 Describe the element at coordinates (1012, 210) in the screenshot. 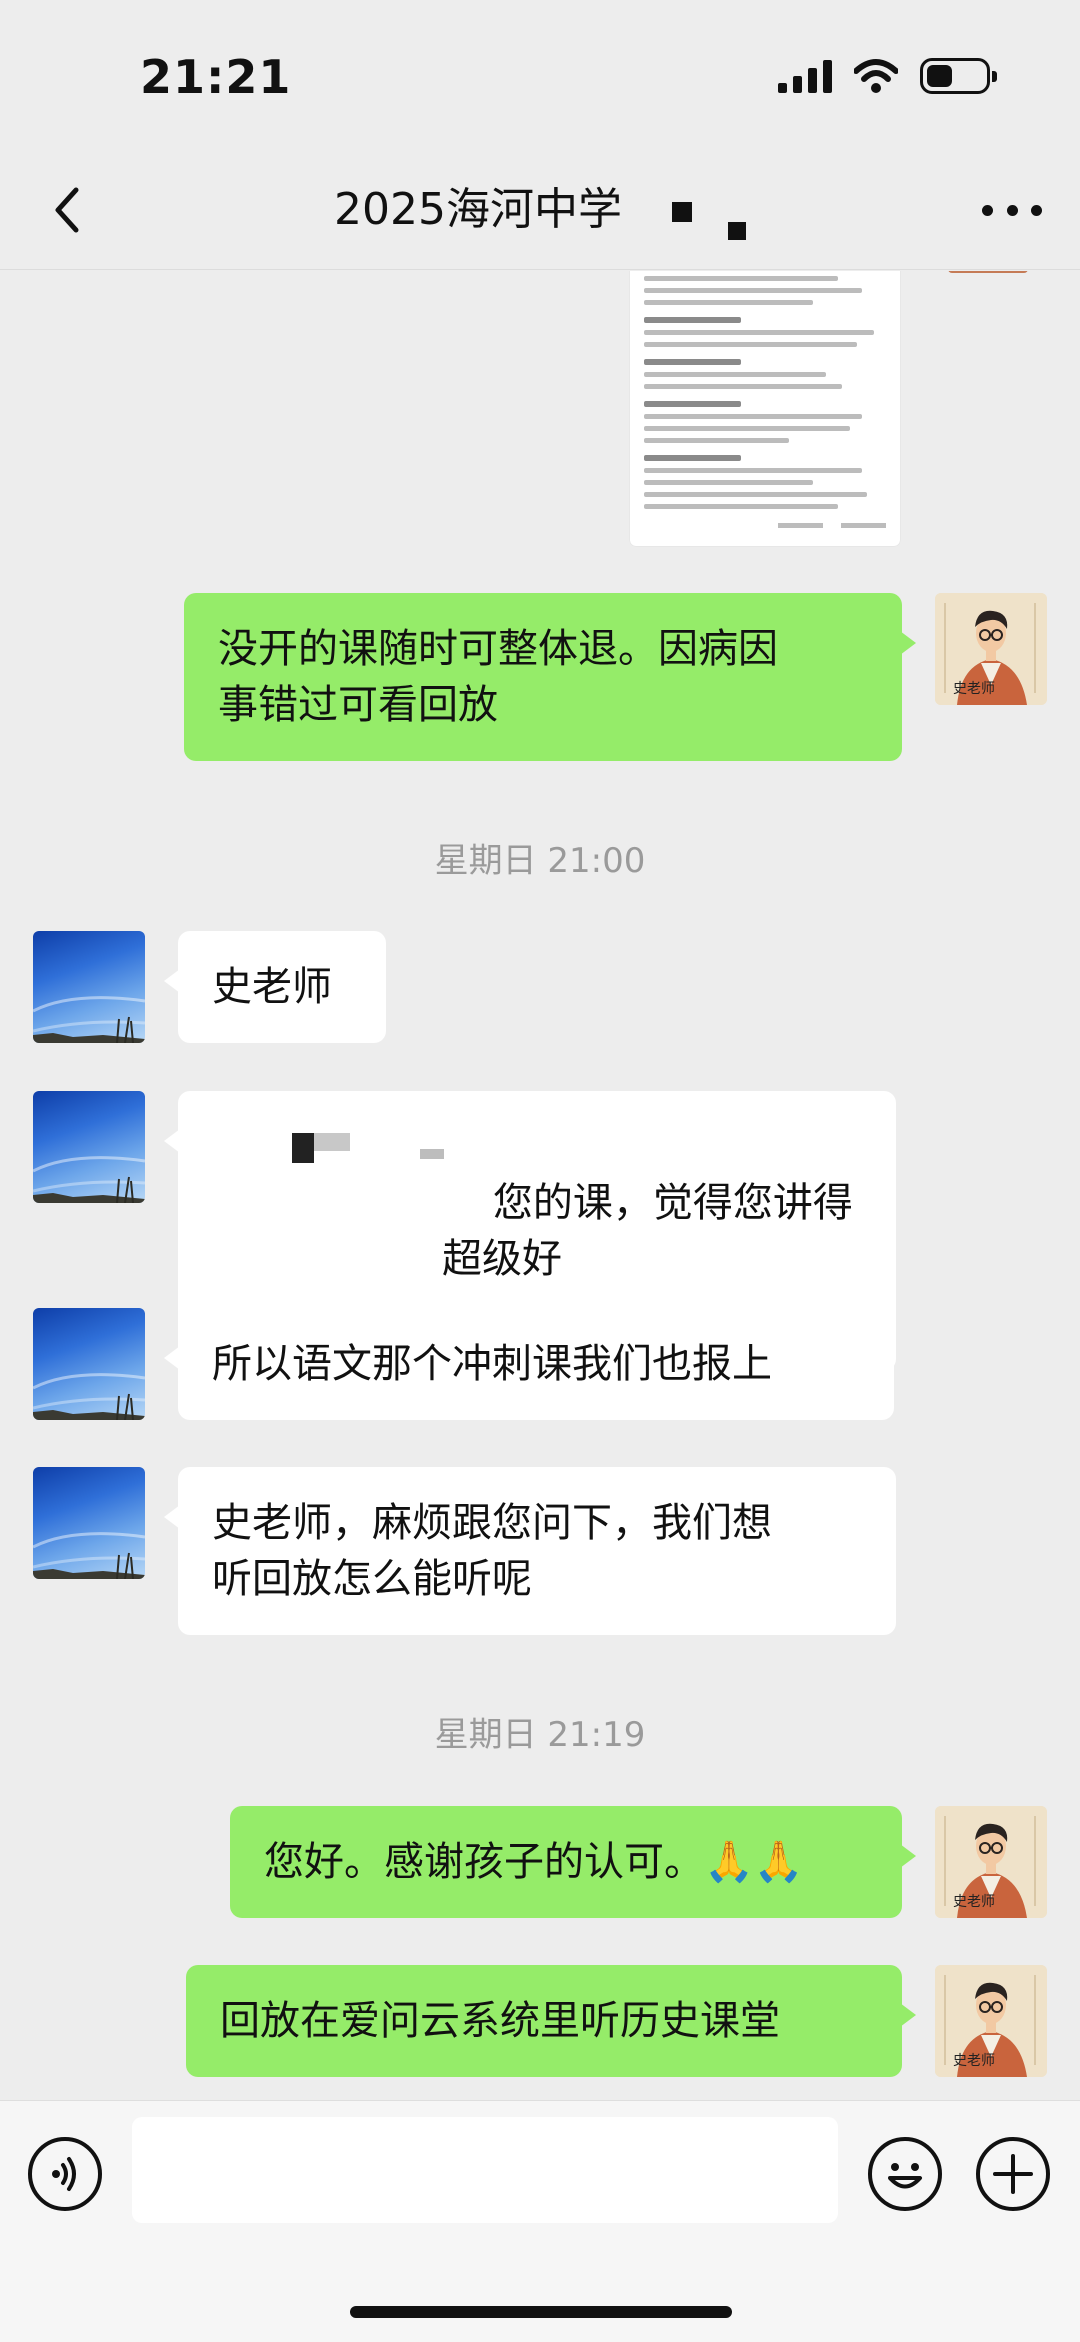

I see `more-dots-icon` at that location.